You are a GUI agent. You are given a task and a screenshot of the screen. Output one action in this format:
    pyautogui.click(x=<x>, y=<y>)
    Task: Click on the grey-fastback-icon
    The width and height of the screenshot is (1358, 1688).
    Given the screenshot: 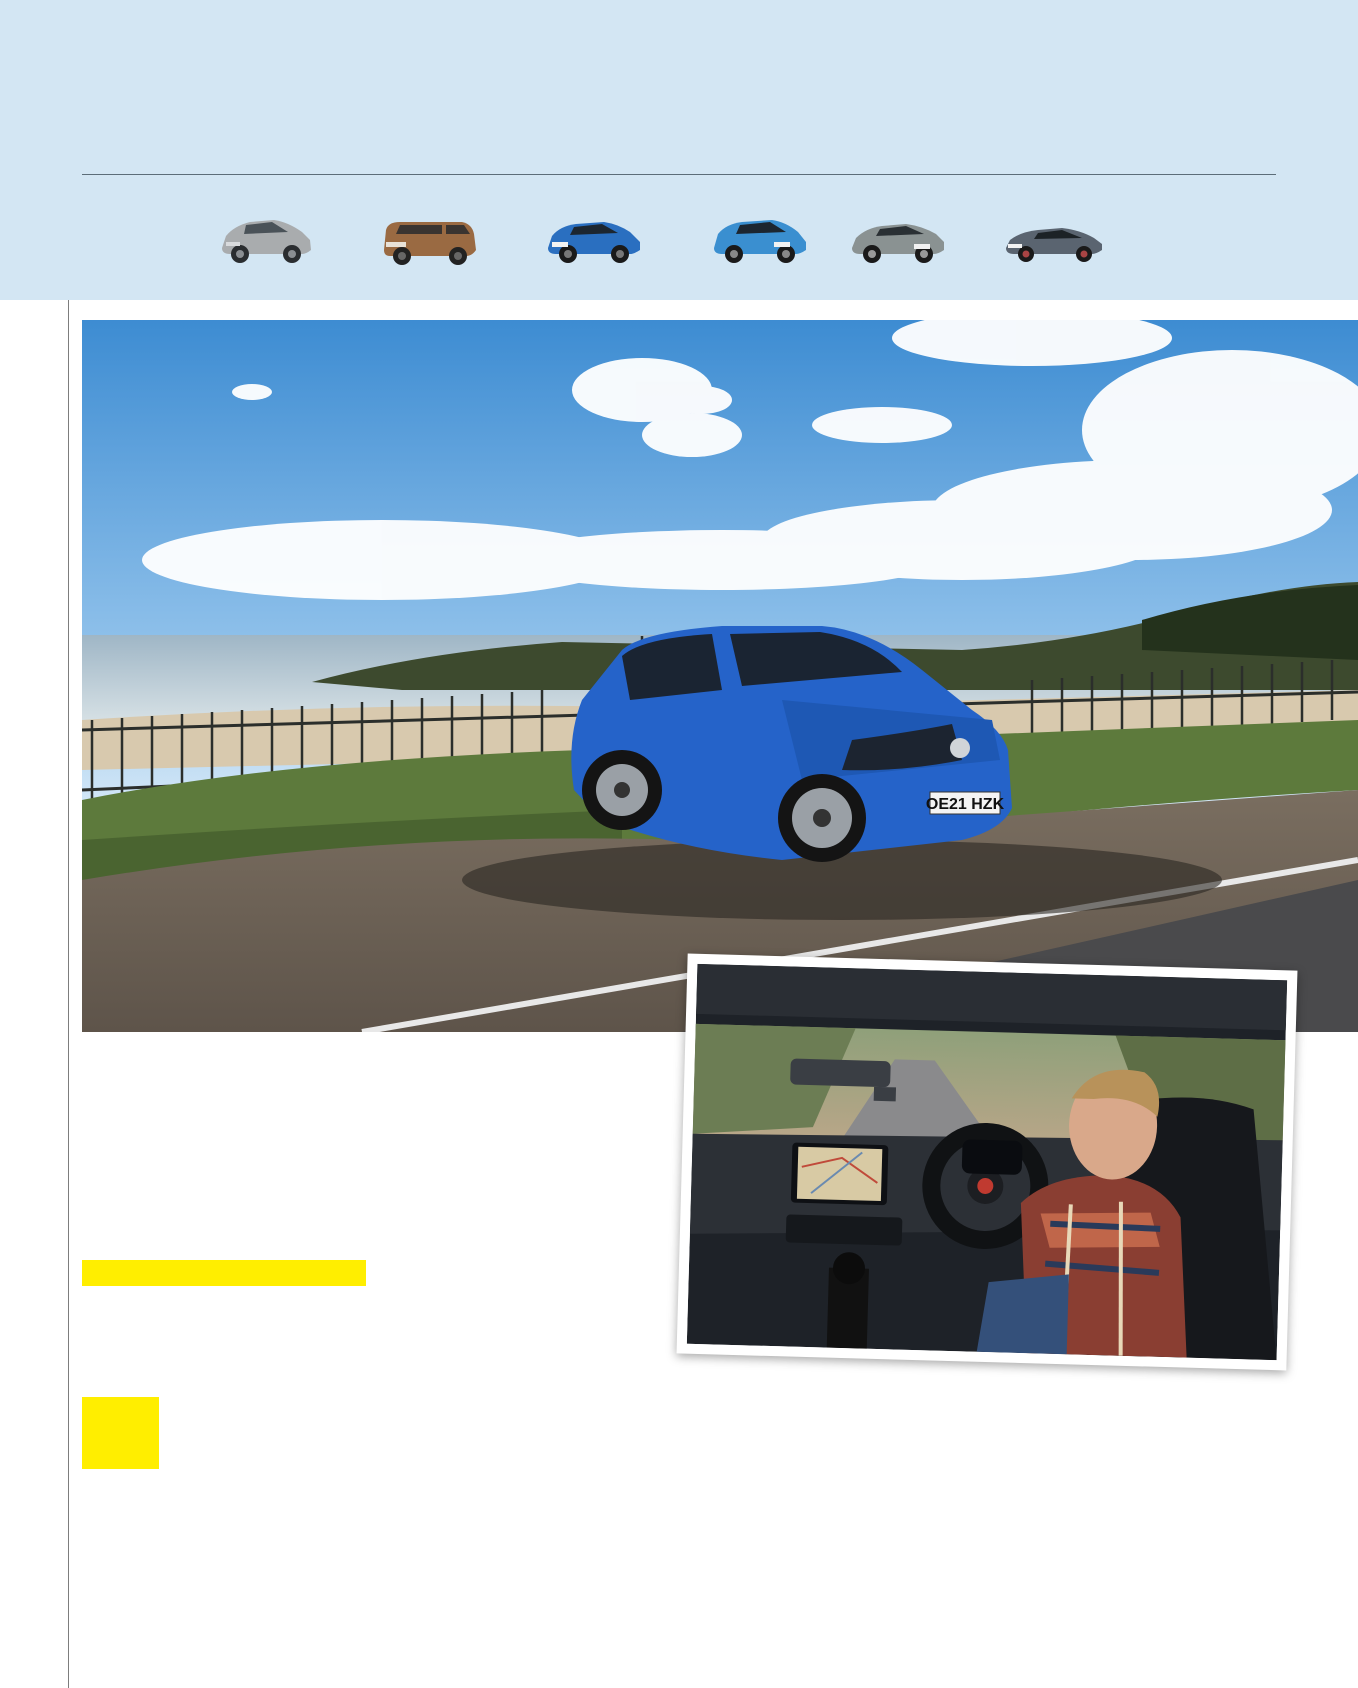 What is the action you would take?
    pyautogui.click(x=898, y=236)
    